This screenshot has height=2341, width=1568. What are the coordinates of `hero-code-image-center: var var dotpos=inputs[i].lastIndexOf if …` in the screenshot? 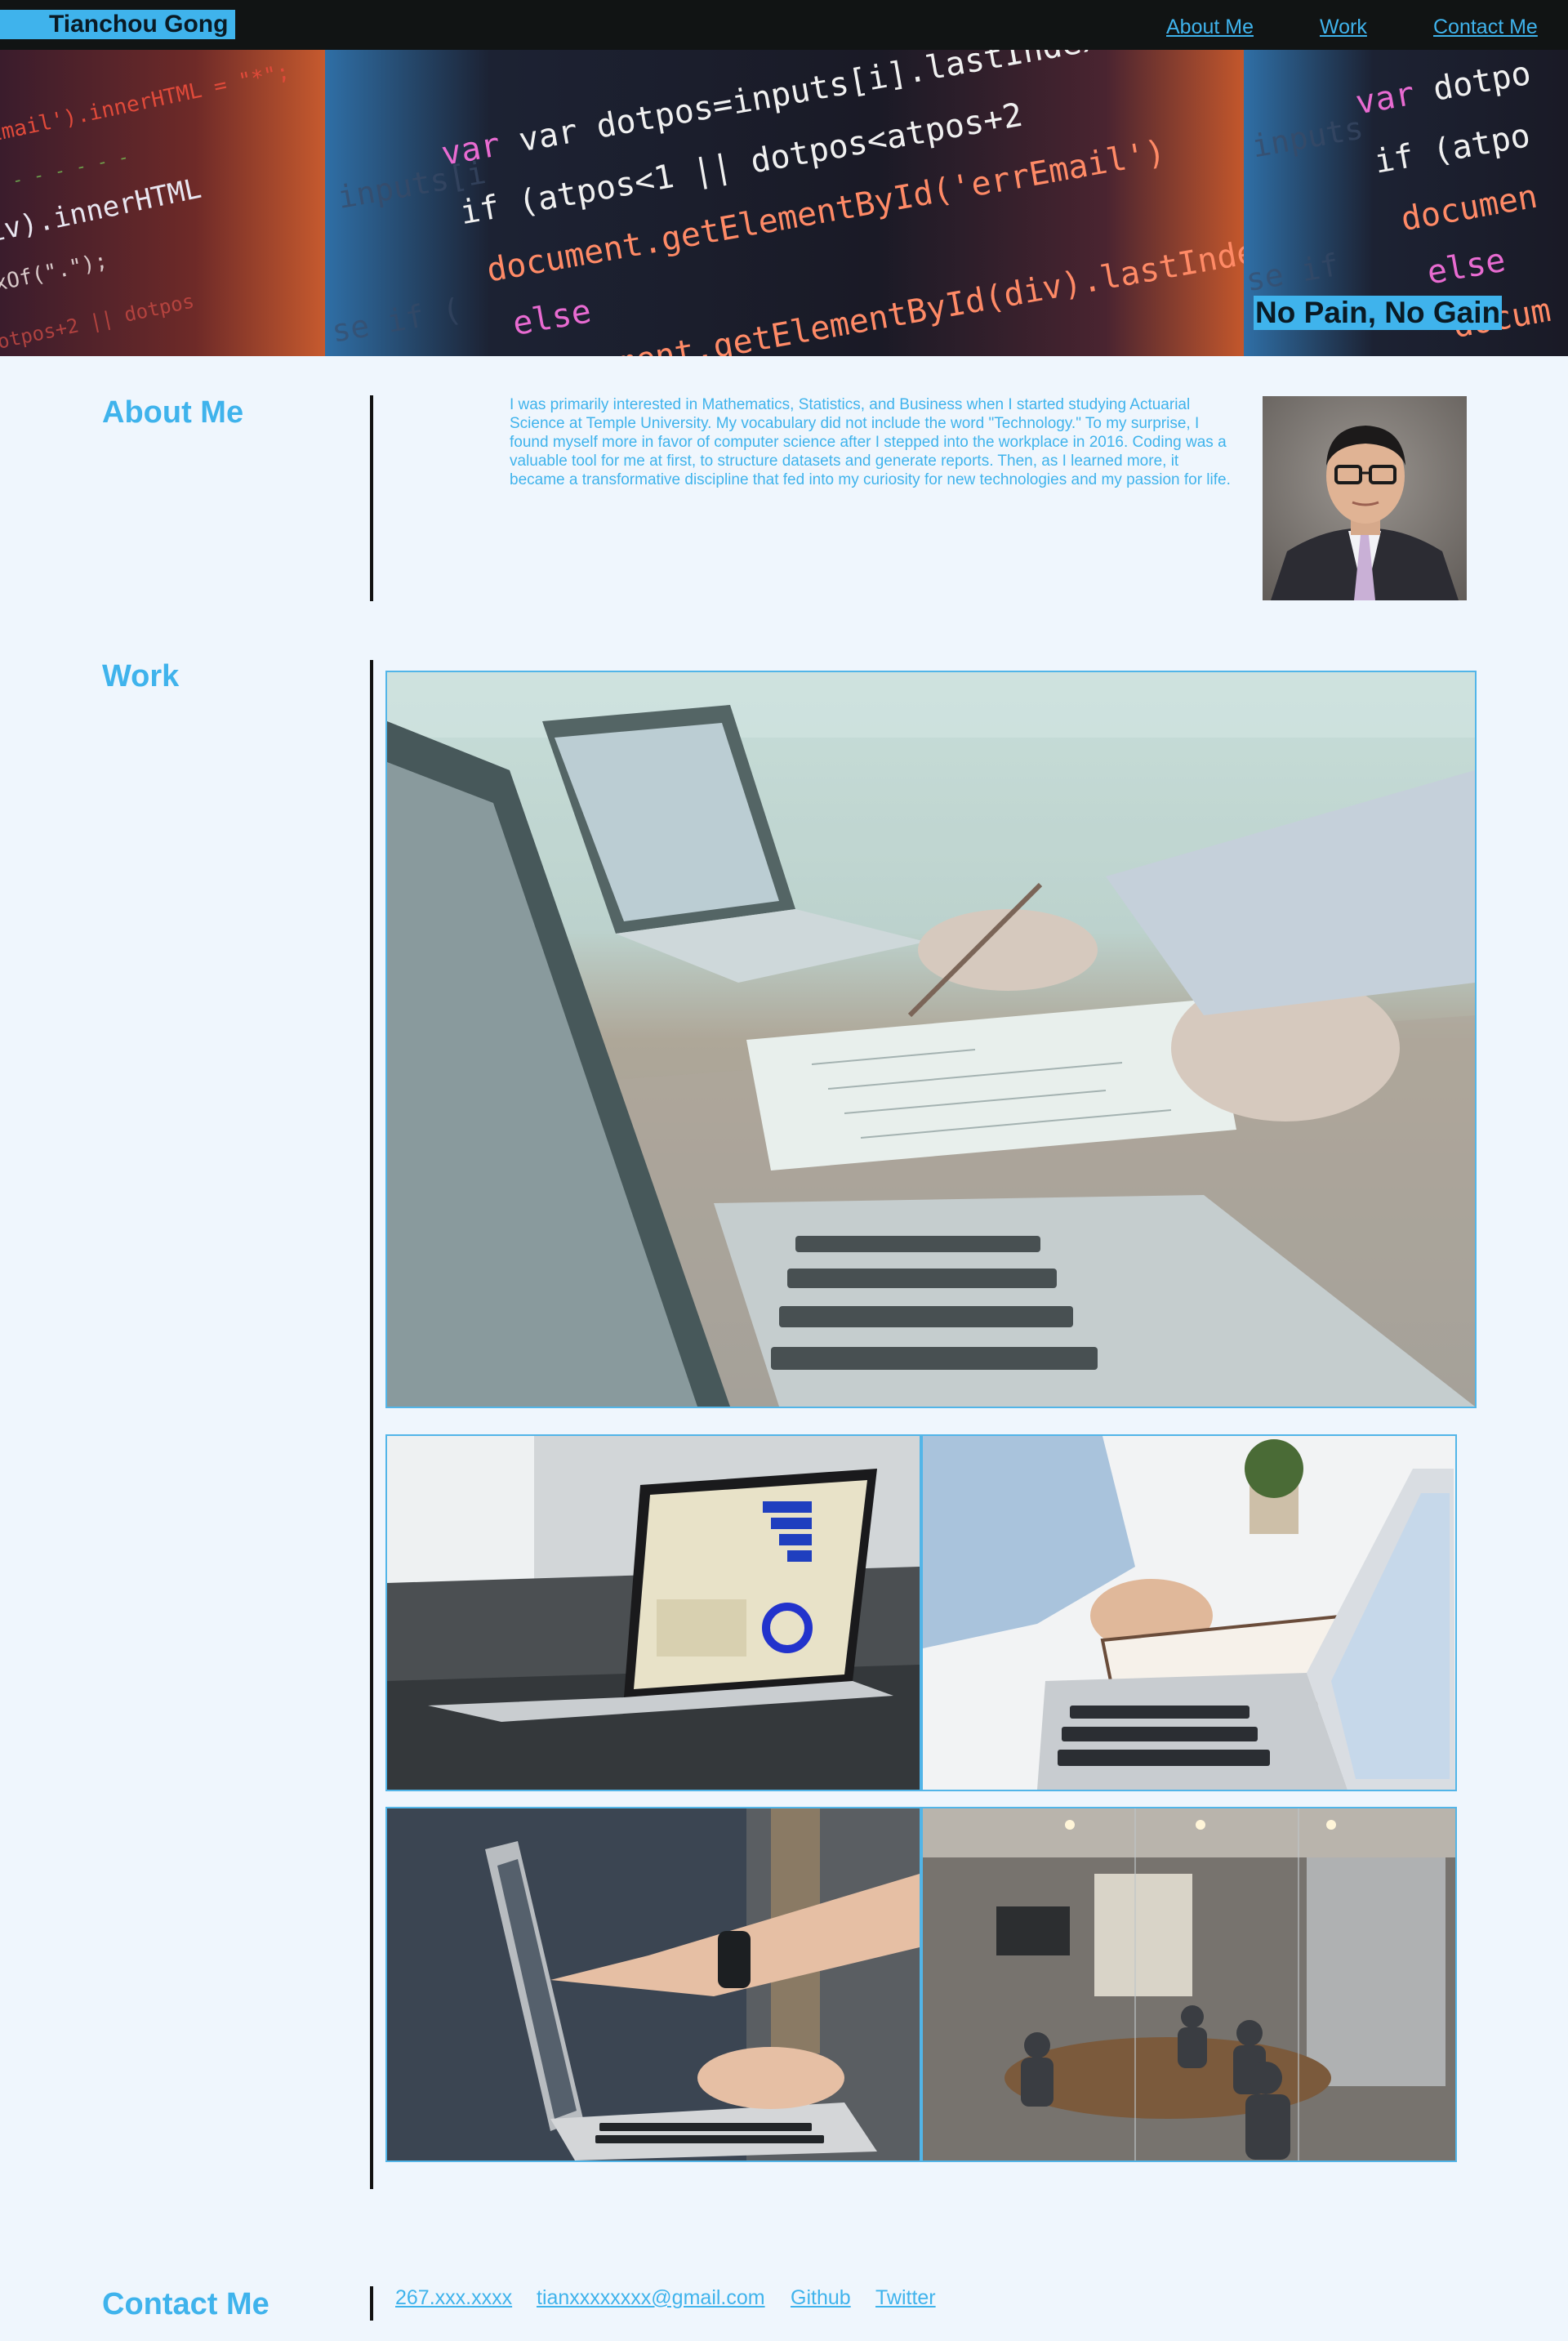 It's located at (784, 203).